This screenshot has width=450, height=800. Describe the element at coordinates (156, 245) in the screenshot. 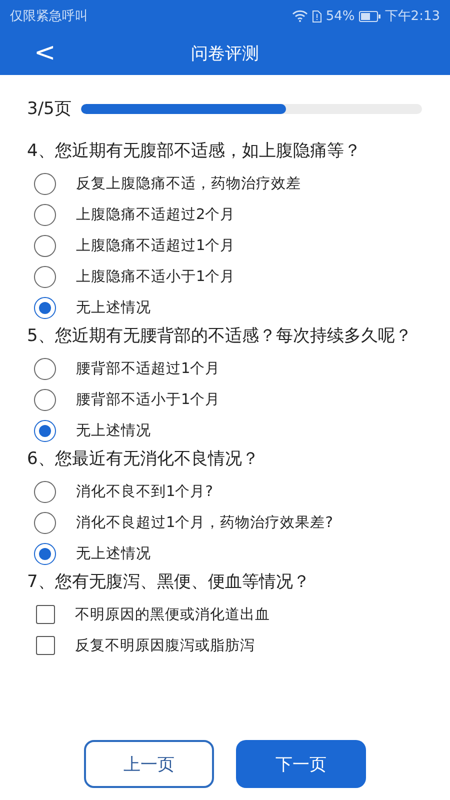

I see `option-label: 上腹隐痛不适超过1个月` at that location.